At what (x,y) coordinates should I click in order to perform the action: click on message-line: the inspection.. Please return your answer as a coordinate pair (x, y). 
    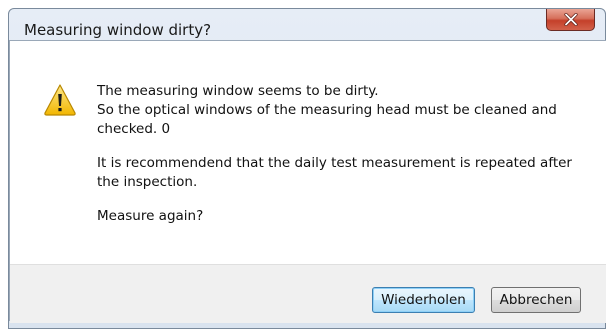
    Looking at the image, I should click on (147, 182).